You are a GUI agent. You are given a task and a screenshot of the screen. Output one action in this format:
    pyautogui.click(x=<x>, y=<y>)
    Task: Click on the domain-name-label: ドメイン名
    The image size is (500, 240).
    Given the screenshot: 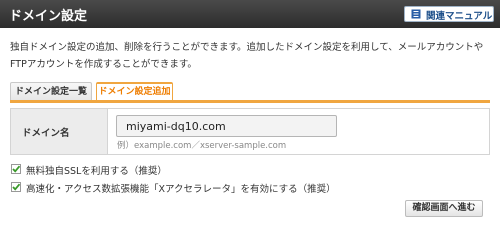 What is the action you would take?
    pyautogui.click(x=46, y=133)
    